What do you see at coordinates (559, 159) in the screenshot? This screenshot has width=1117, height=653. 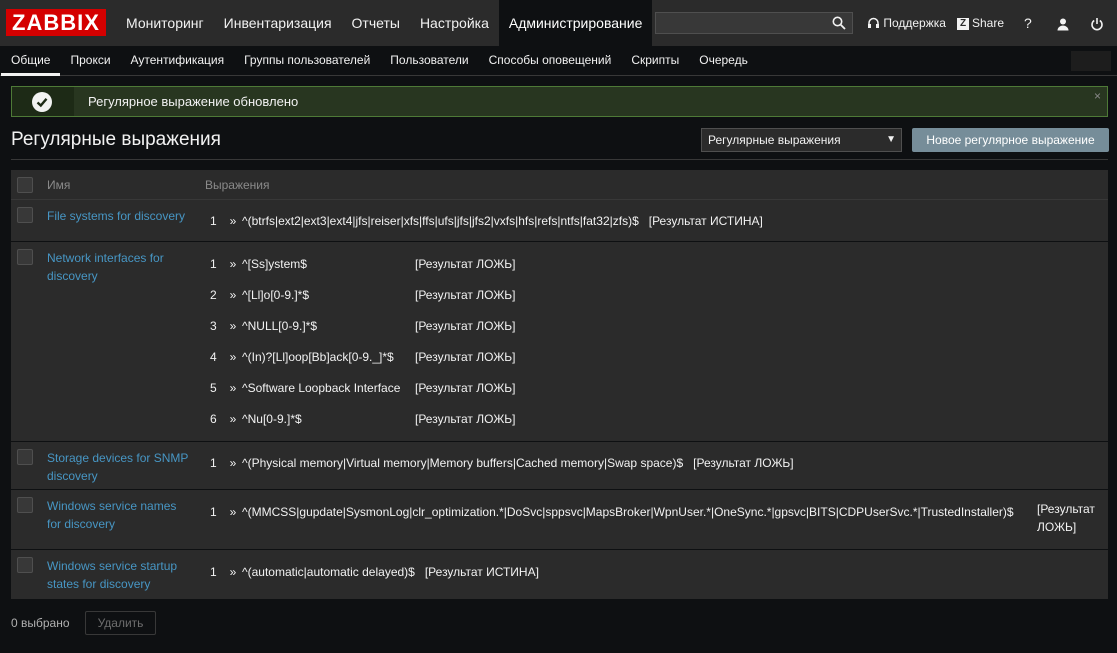 I see `header-divider` at bounding box center [559, 159].